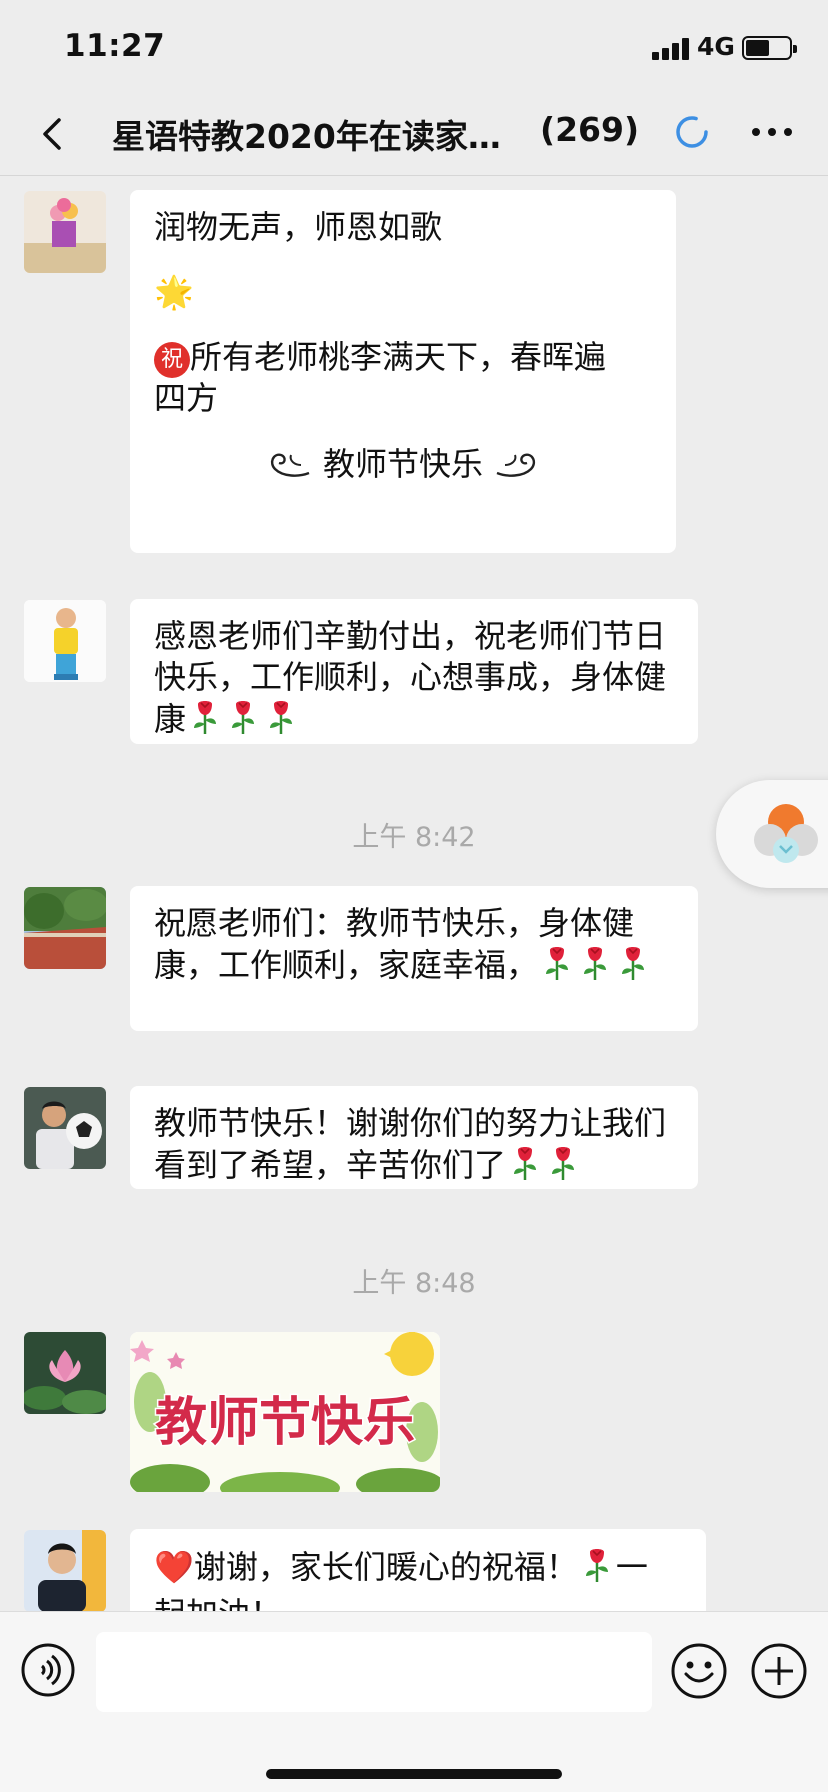  What do you see at coordinates (385, 1567) in the screenshot?
I see `message-text: 谢谢，家长们暖心的祝福！` at bounding box center [385, 1567].